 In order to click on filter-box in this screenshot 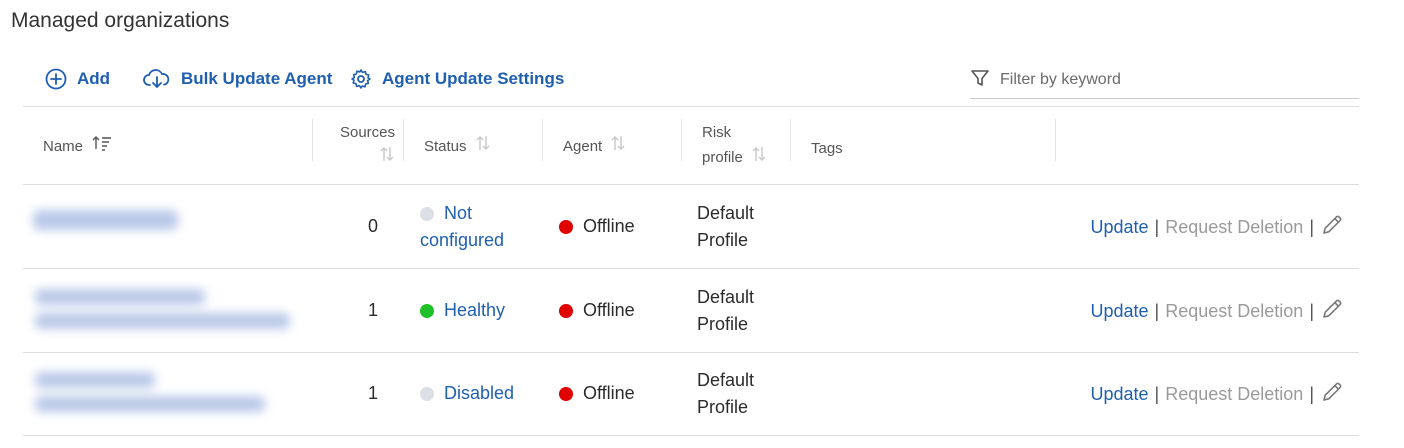, I will do `click(1164, 80)`.